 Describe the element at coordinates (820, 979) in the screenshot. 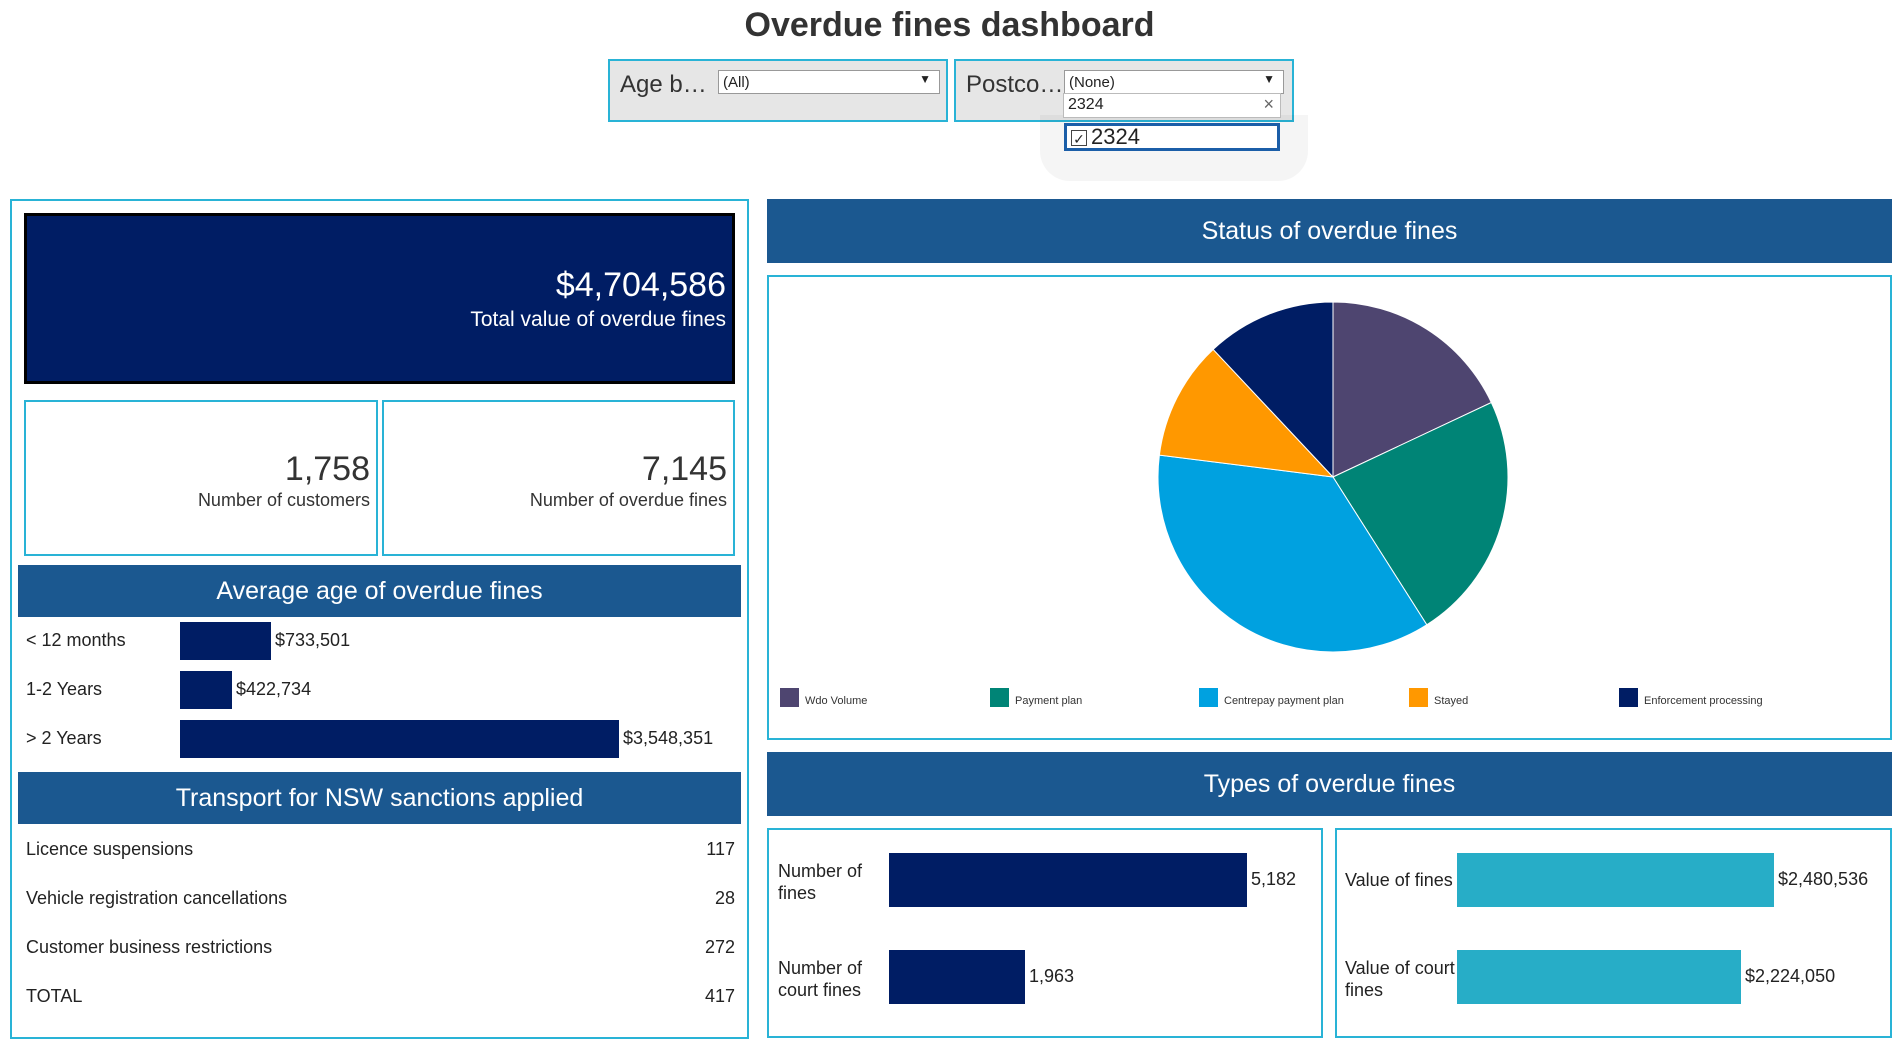

I see `type-count-label: Number of court fines` at that location.